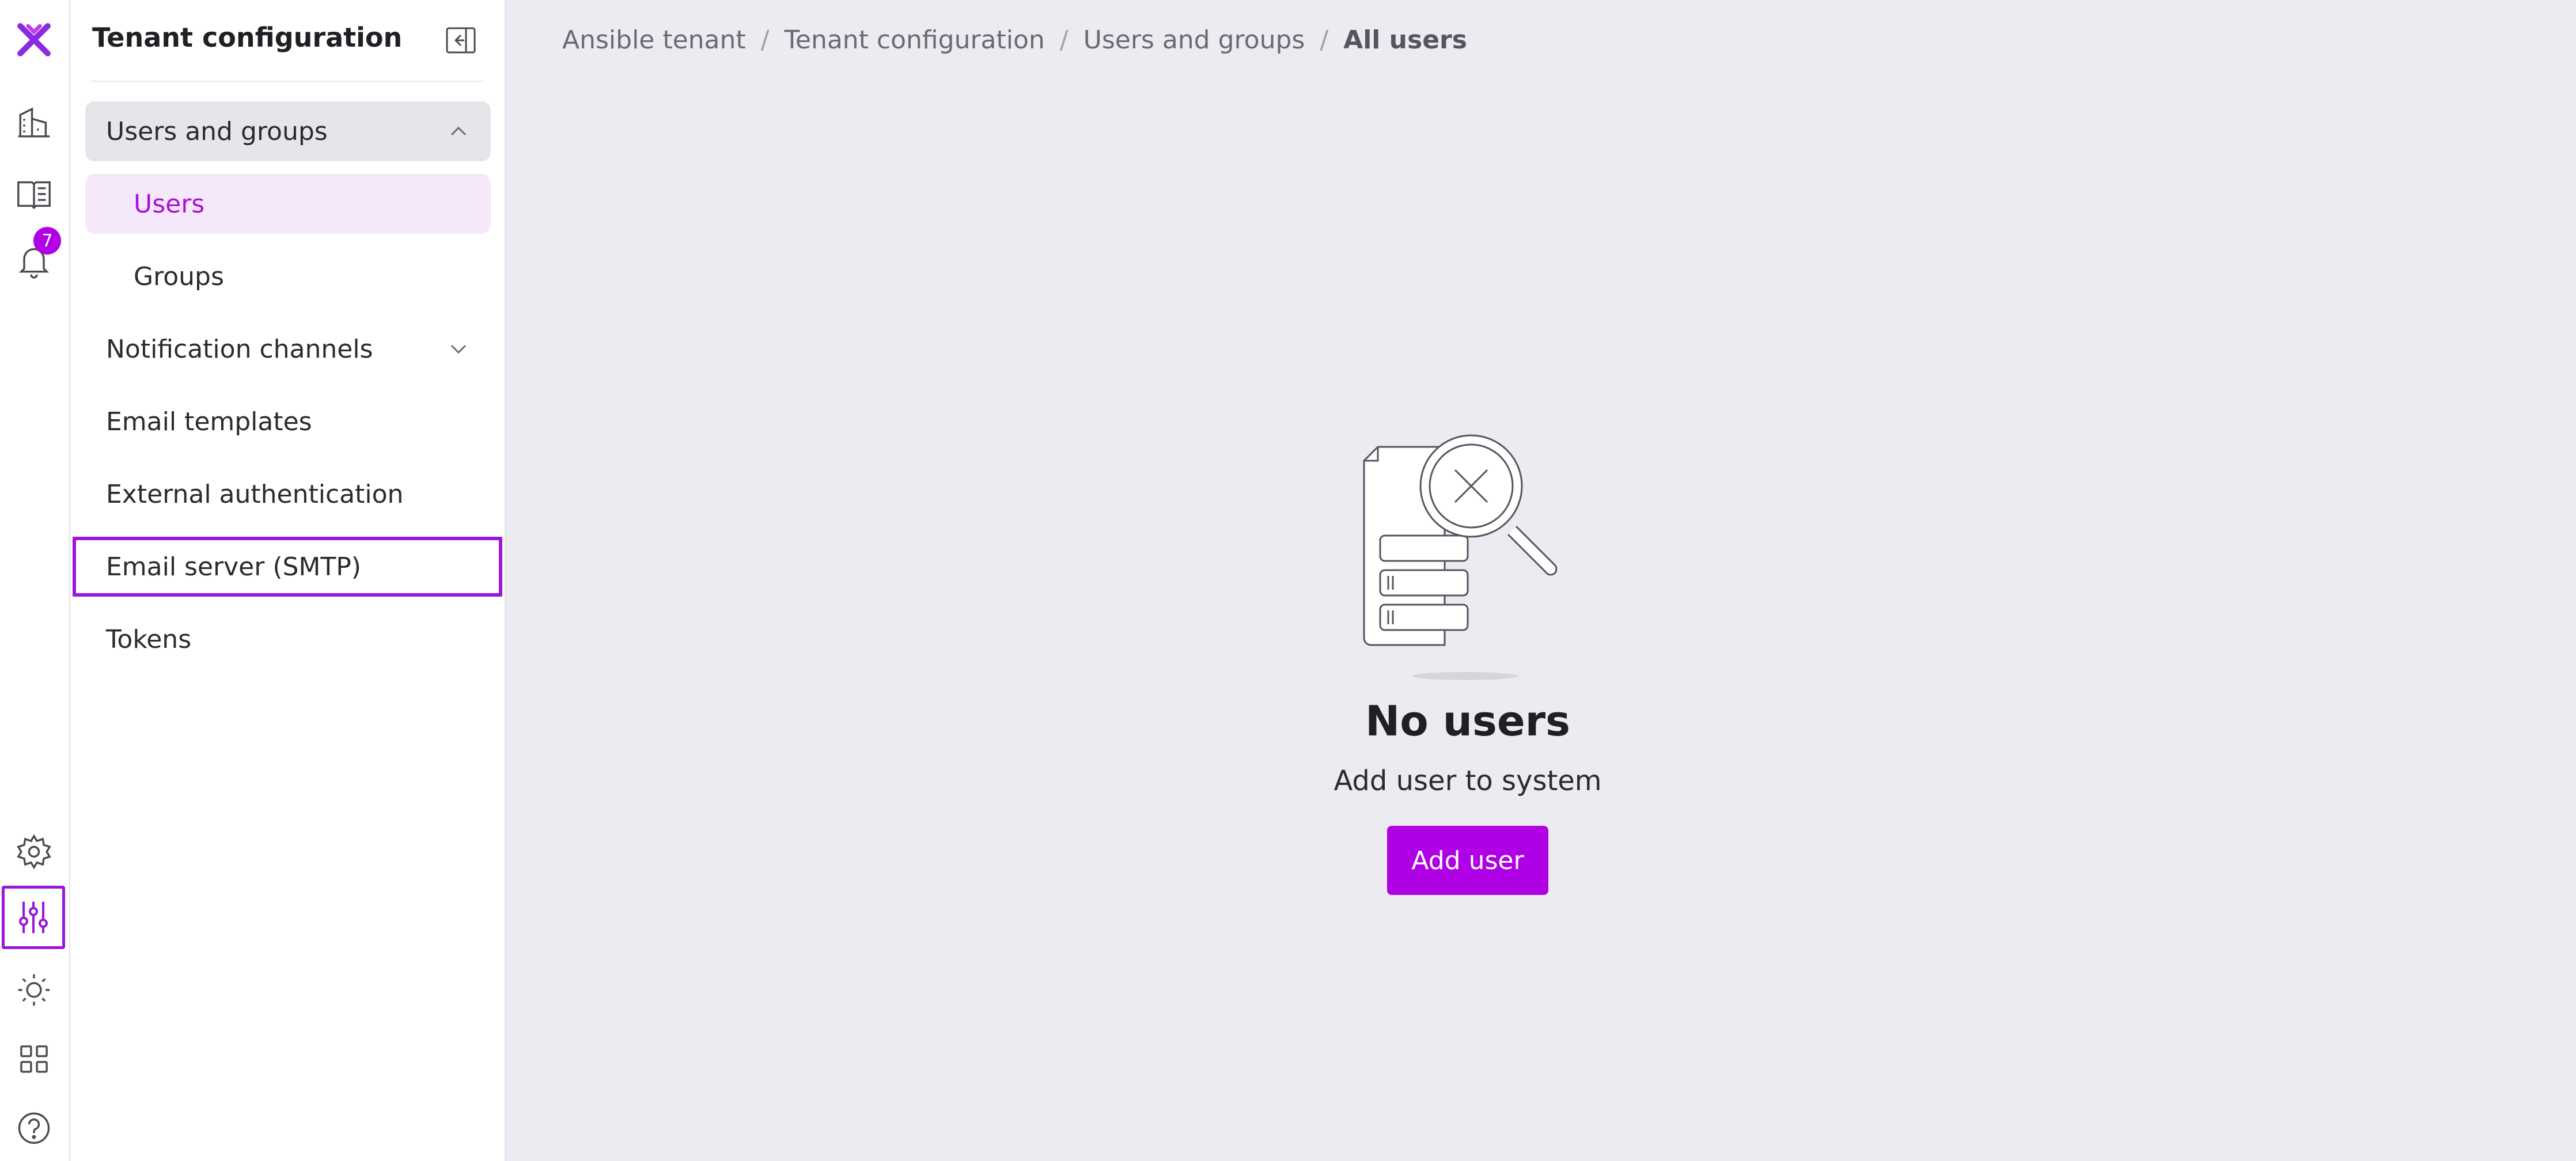 Image resolution: width=2576 pixels, height=1161 pixels. I want to click on tenant-icon, so click(34, 122).